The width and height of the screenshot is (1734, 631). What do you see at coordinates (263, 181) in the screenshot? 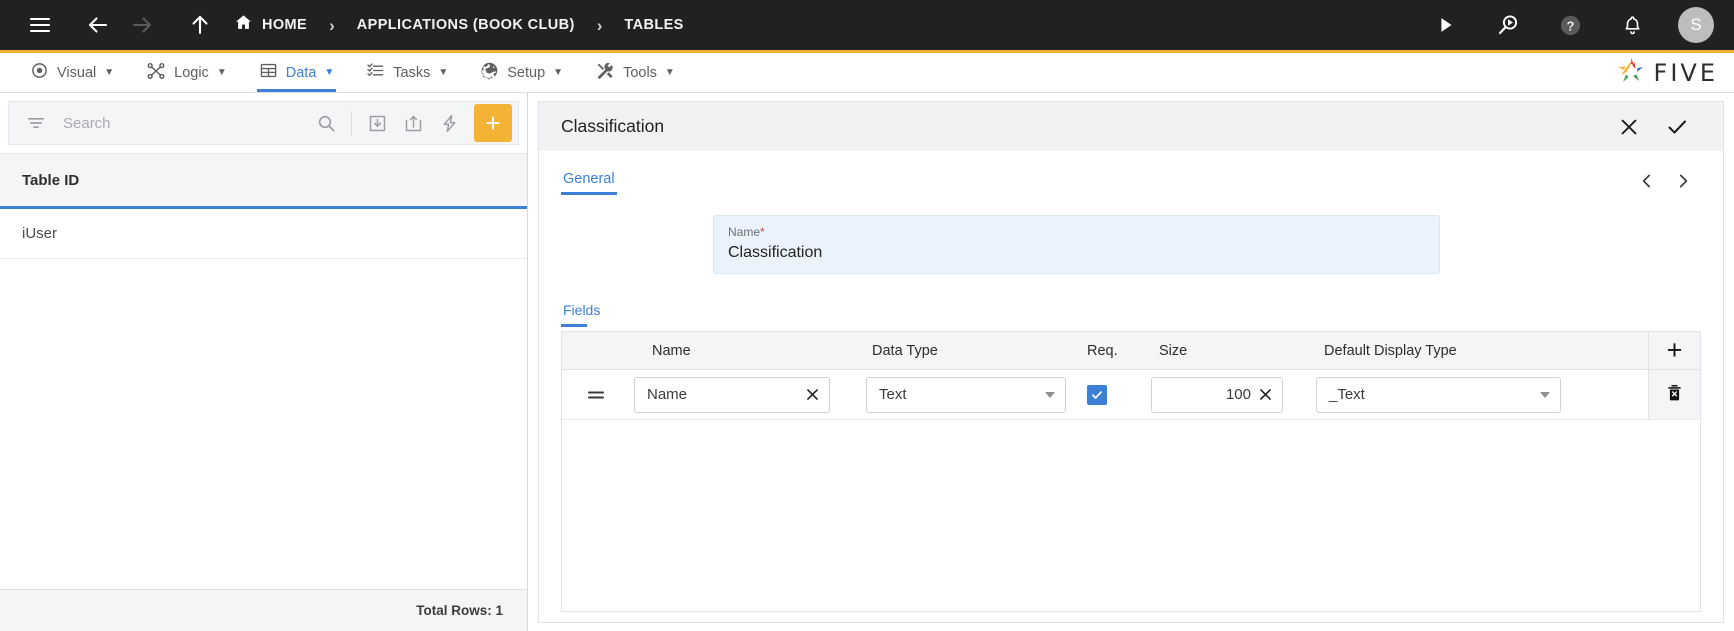
I see `list-column-header: Table ID` at bounding box center [263, 181].